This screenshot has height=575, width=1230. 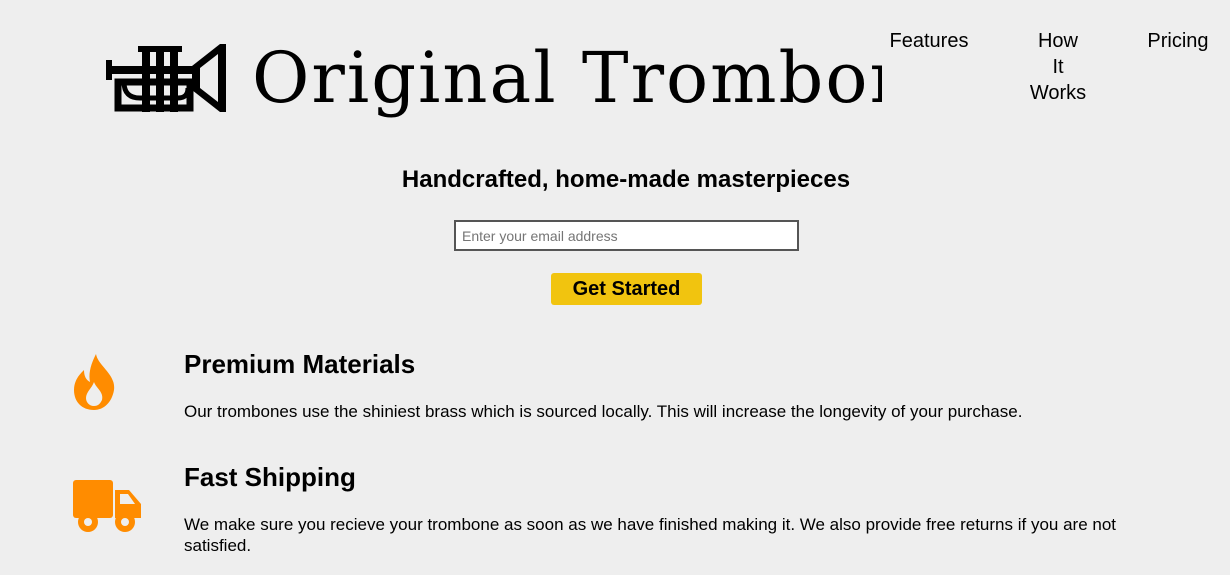 I want to click on nav-how-line2: It, so click(x=1058, y=67).